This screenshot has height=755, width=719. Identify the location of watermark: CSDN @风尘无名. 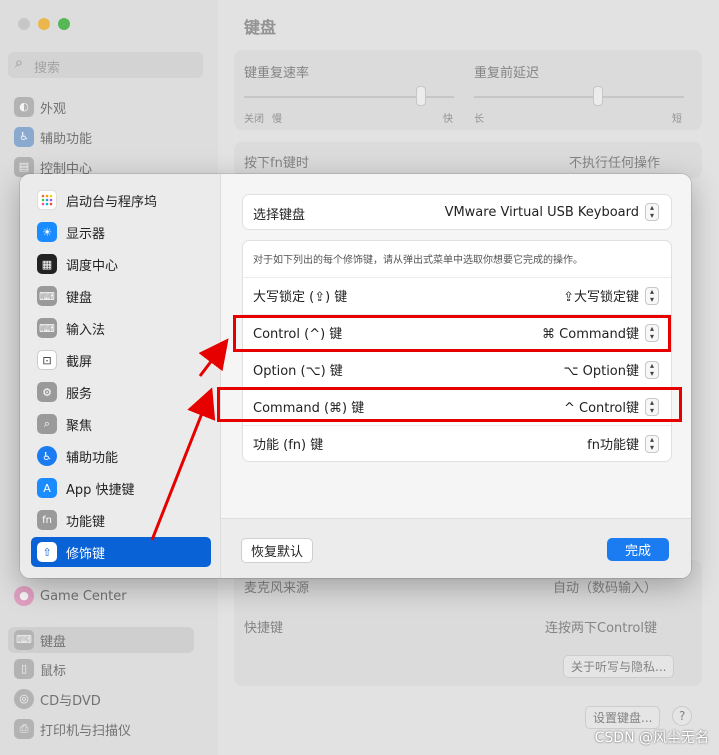
(651, 738).